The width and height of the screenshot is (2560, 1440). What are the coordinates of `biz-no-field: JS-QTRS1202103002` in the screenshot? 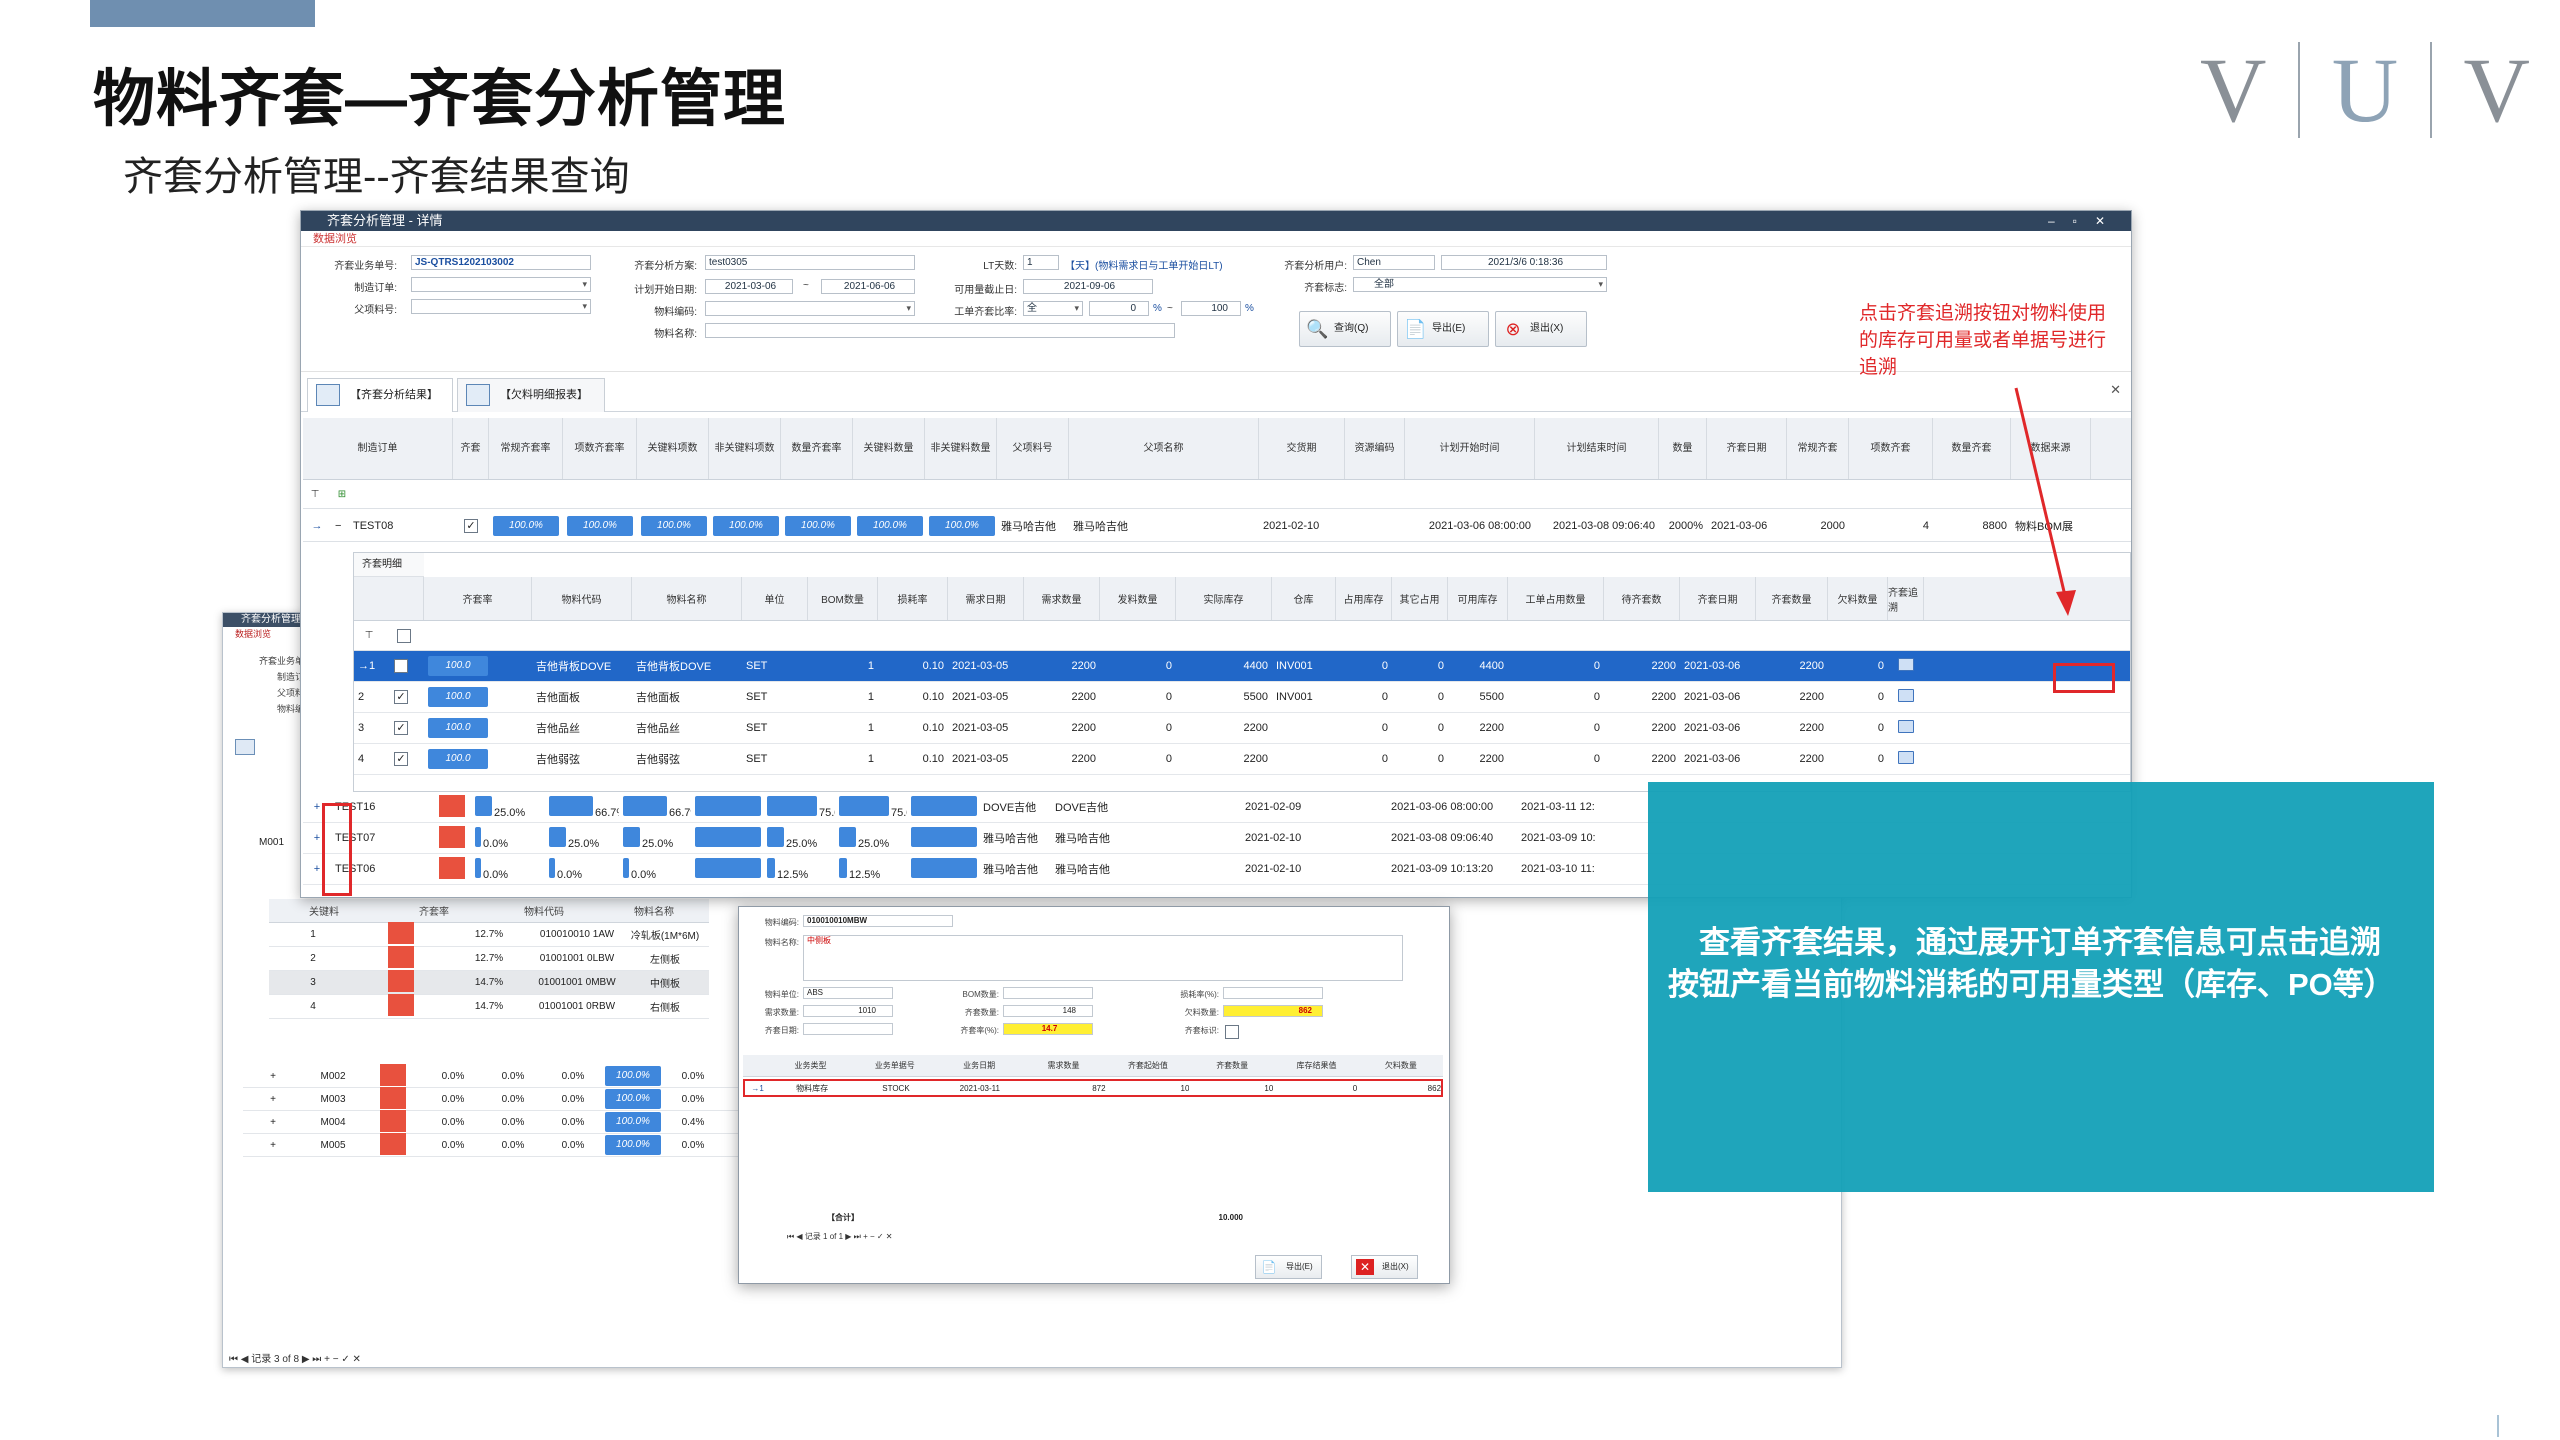 It's located at (501, 262).